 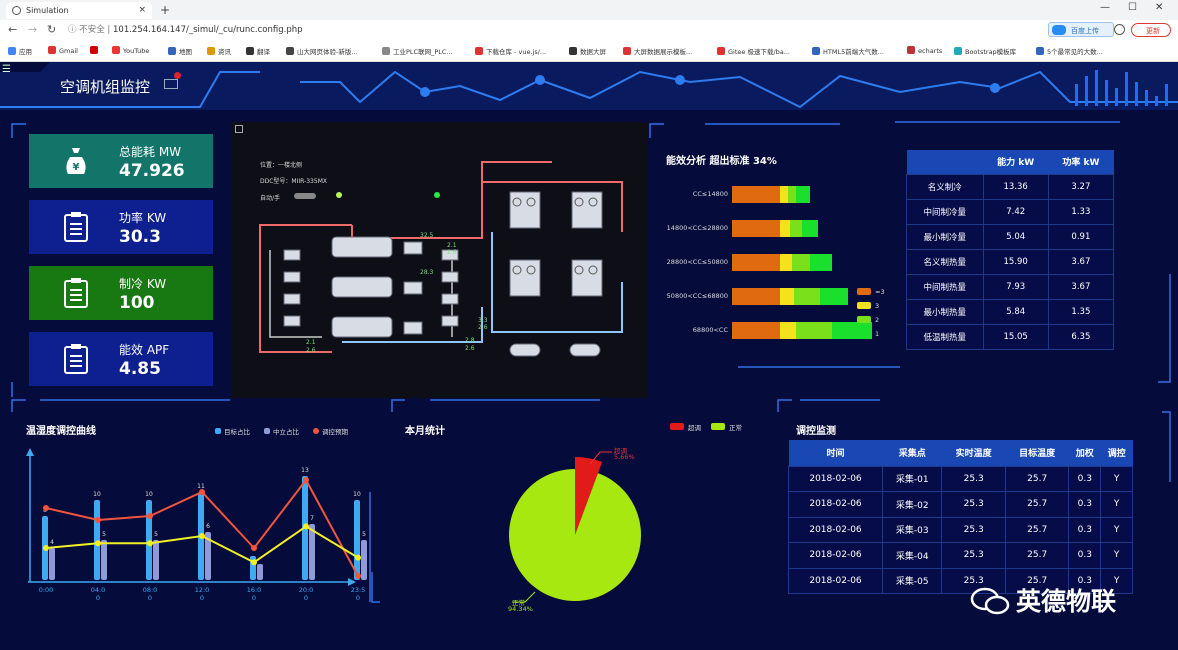 I want to click on update-button: 更新, so click(x=1151, y=30).